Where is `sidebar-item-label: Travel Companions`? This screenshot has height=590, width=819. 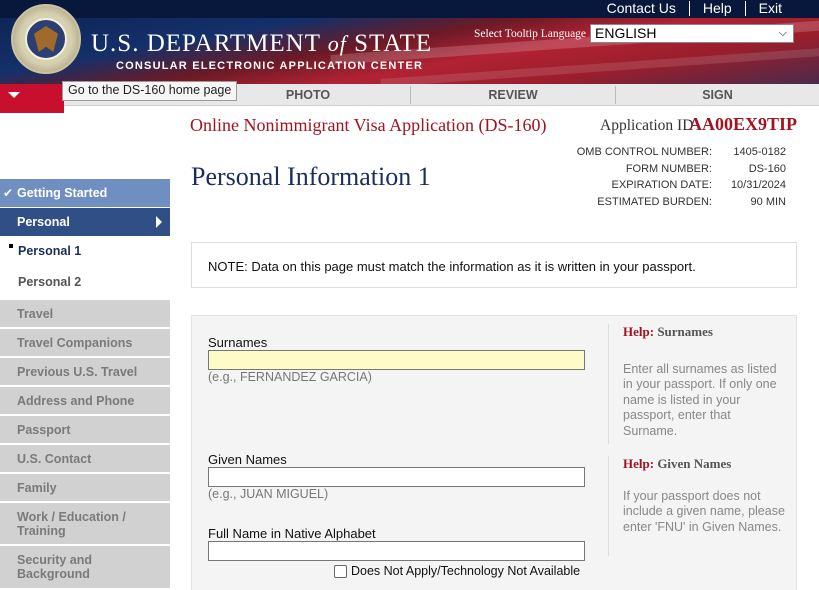 sidebar-item-label: Travel Companions is located at coordinates (75, 342).